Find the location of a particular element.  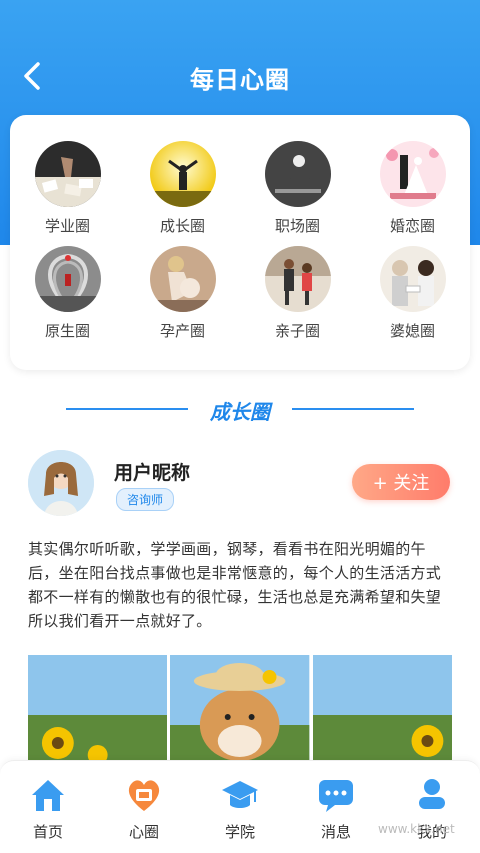

top-bar: 每日心圈 is located at coordinates (240, 76).